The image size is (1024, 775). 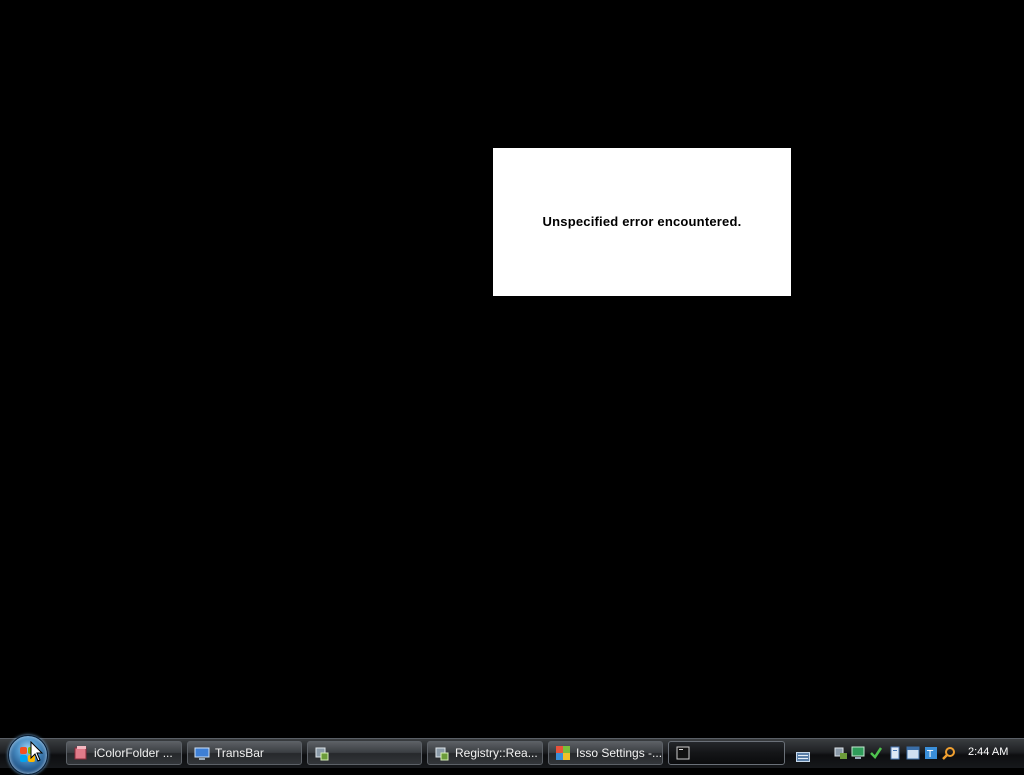 I want to click on keyboard-icon, so click(x=803, y=755).